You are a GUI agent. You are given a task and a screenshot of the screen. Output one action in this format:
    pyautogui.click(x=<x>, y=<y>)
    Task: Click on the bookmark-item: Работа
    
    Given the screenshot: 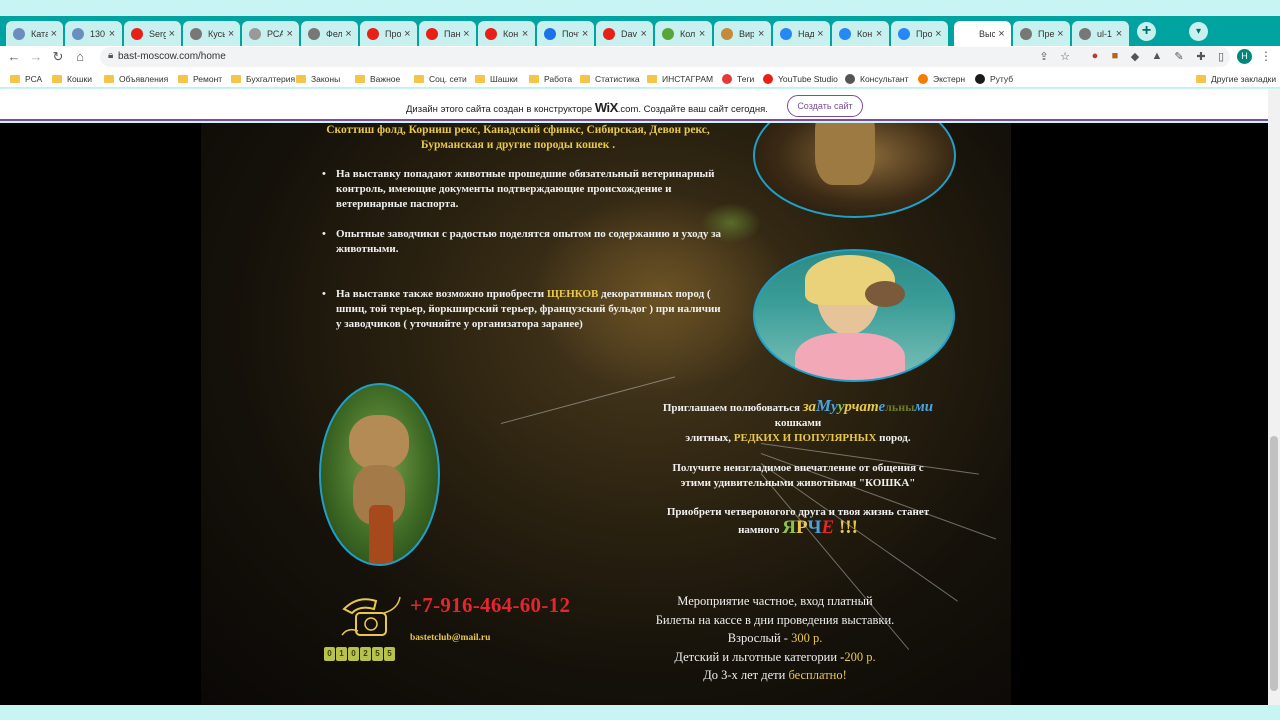 What is the action you would take?
    pyautogui.click(x=550, y=78)
    